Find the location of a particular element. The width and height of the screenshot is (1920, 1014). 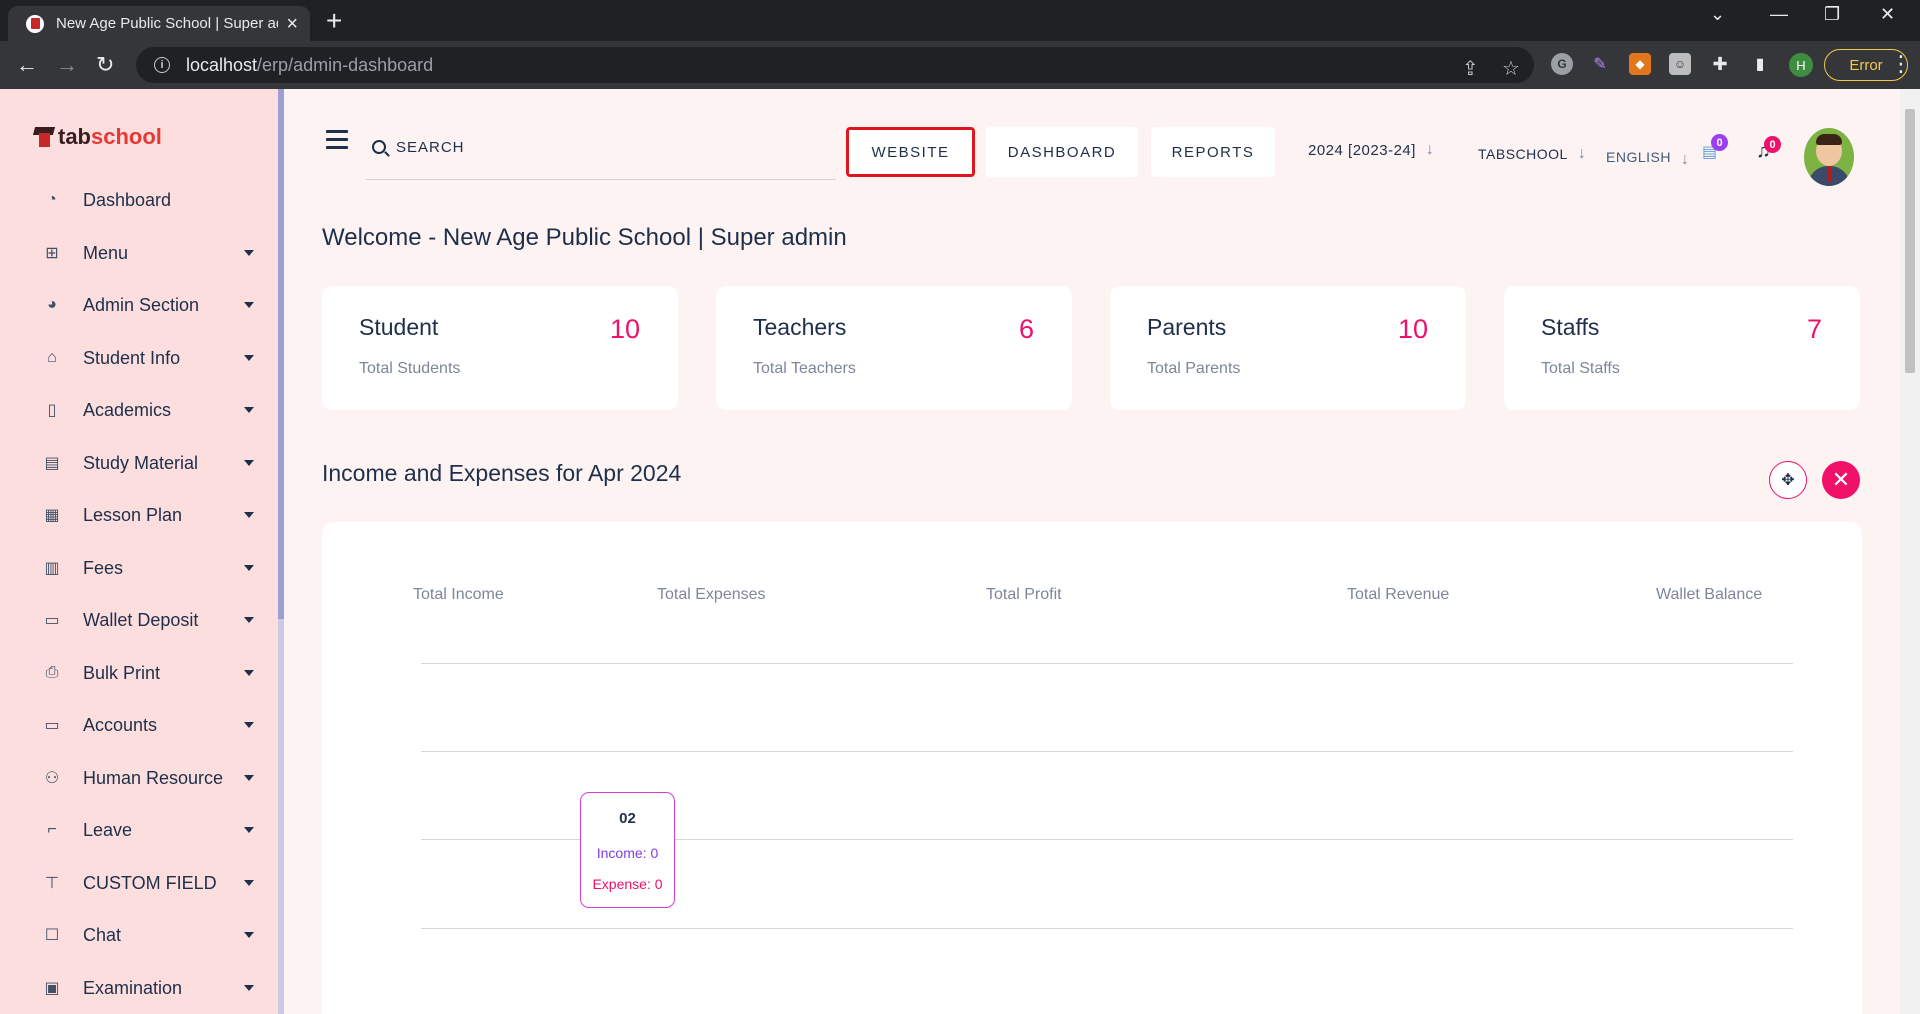

extensions-puzzle-icon: ✚ is located at coordinates (1720, 64).